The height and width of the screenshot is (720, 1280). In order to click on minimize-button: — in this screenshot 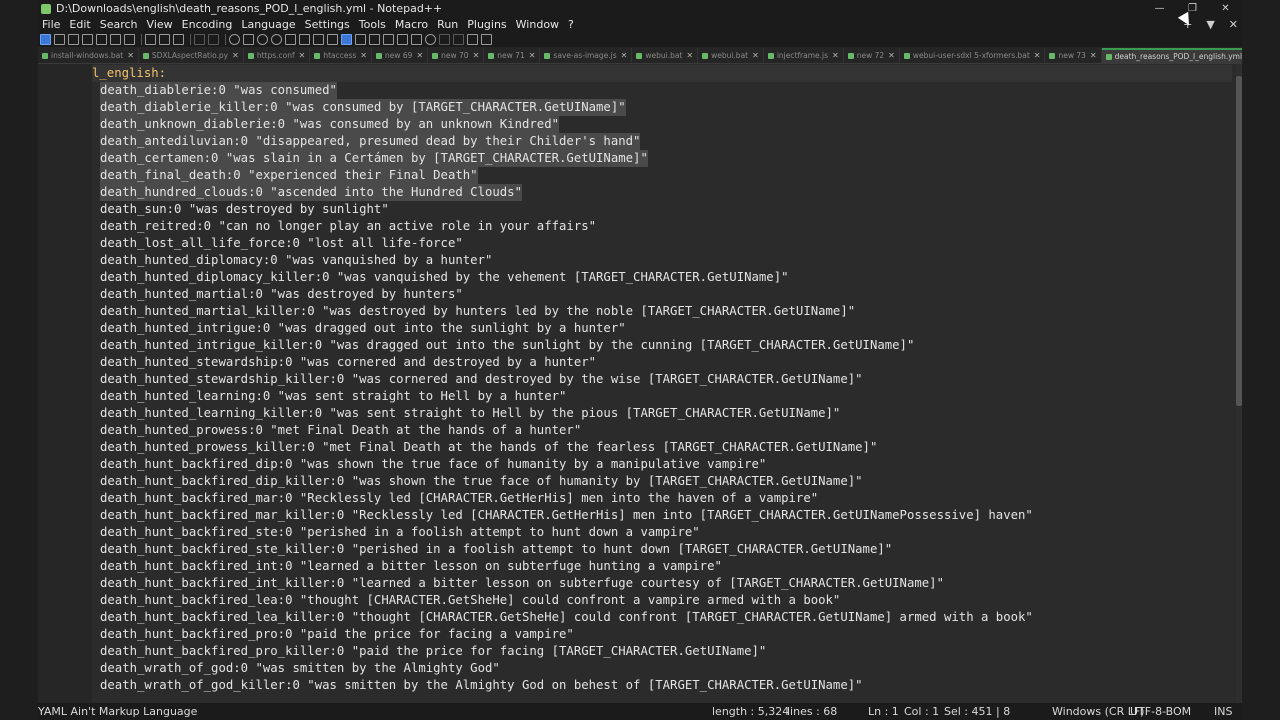, I will do `click(1159, 8)`.